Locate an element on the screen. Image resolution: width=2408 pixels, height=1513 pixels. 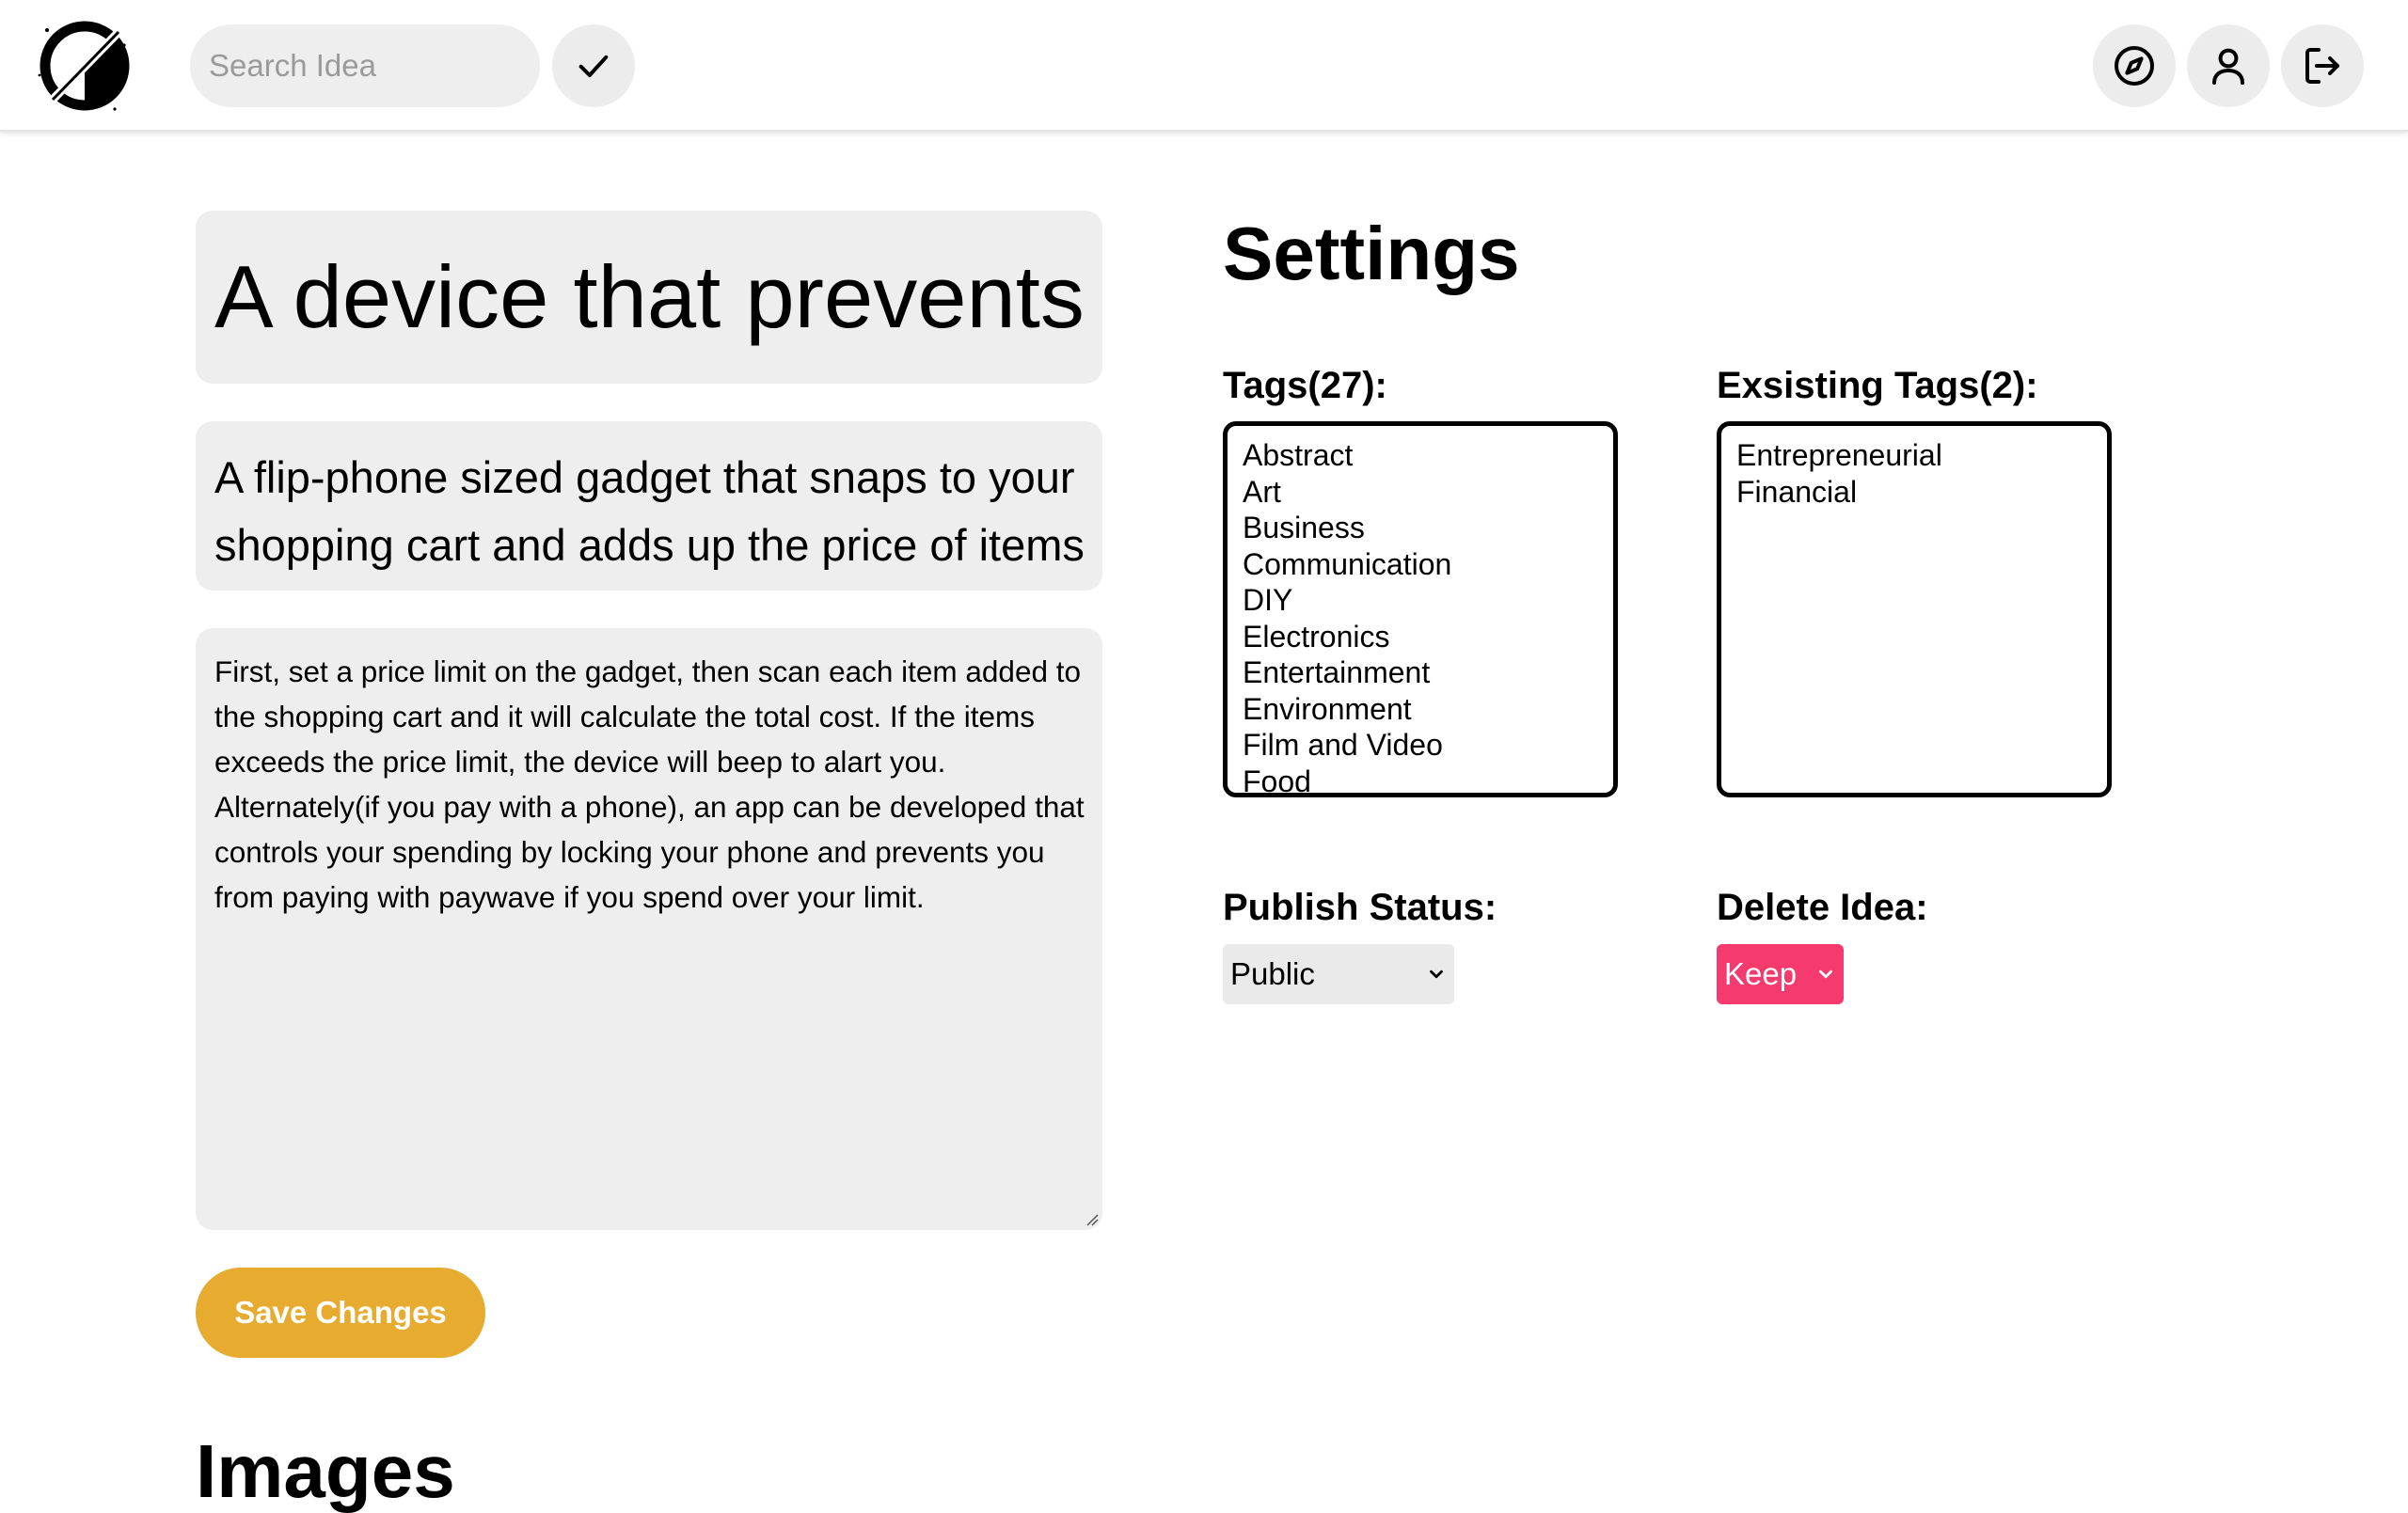
tag-option: Art is located at coordinates (1421, 492).